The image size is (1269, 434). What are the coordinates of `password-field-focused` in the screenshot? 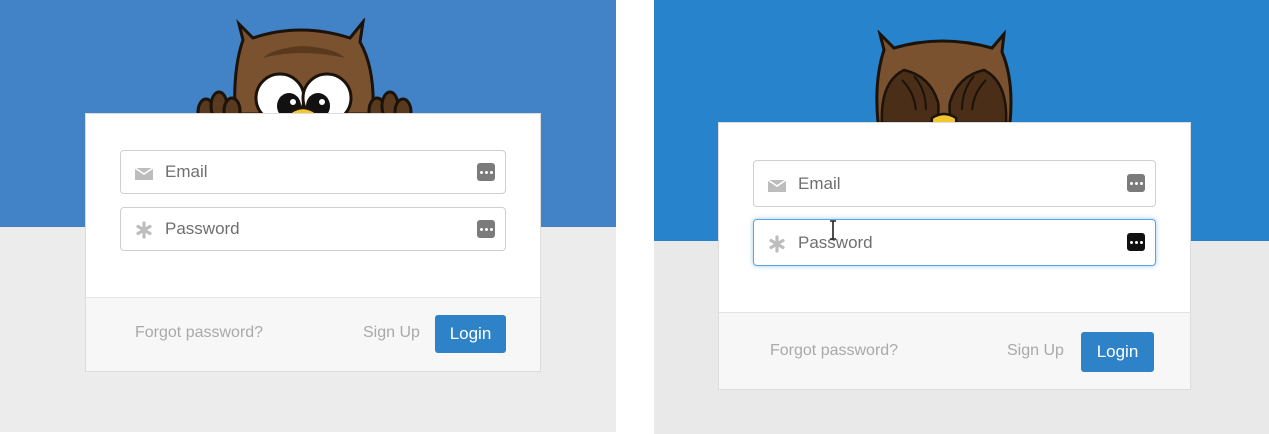 It's located at (954, 242).